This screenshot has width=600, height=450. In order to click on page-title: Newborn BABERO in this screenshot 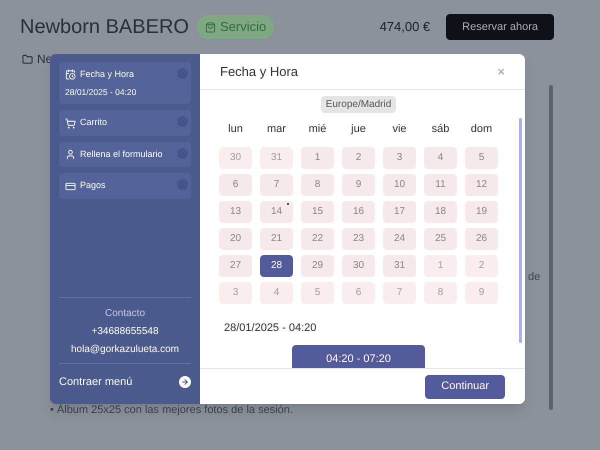, I will do `click(104, 27)`.